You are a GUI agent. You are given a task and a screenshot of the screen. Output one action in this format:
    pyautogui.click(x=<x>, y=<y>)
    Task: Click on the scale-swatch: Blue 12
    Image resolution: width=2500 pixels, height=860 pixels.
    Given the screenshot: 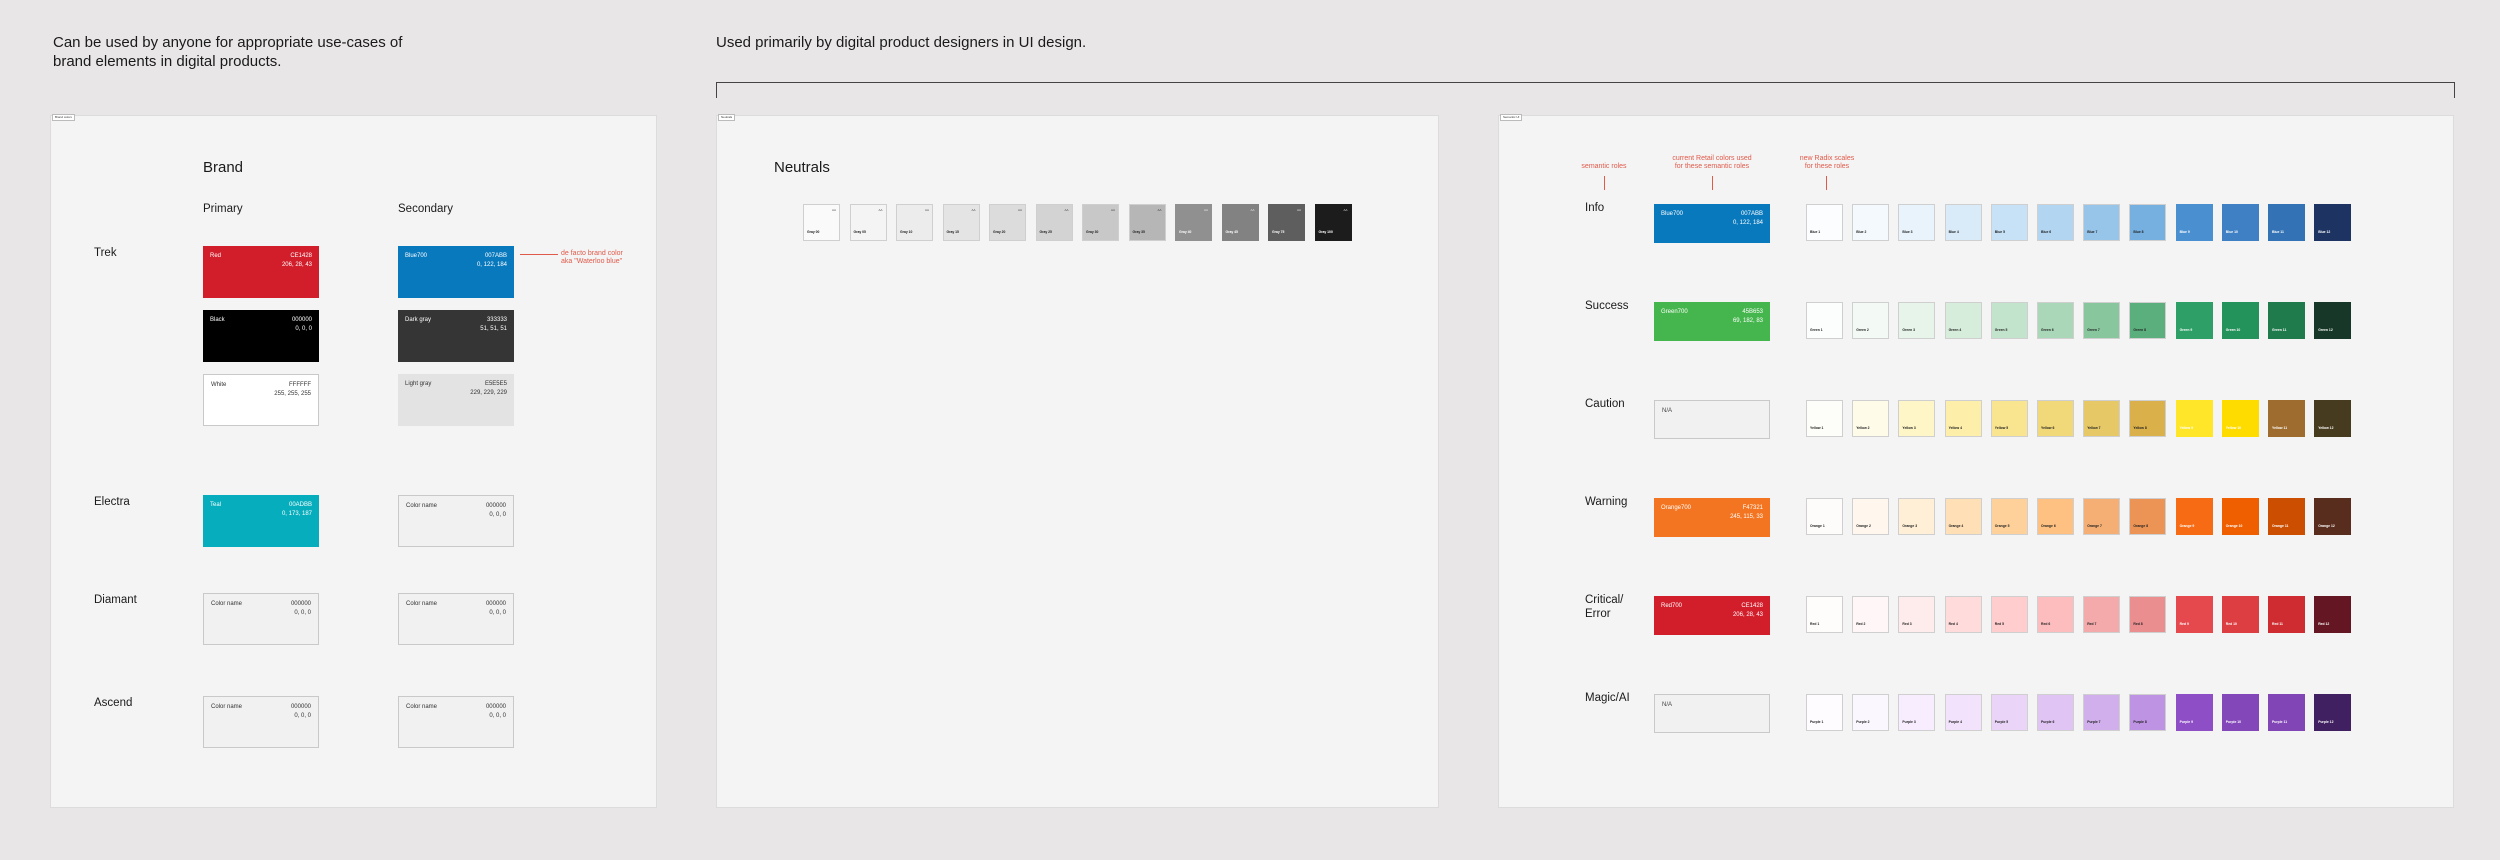 What is the action you would take?
    pyautogui.click(x=2333, y=222)
    